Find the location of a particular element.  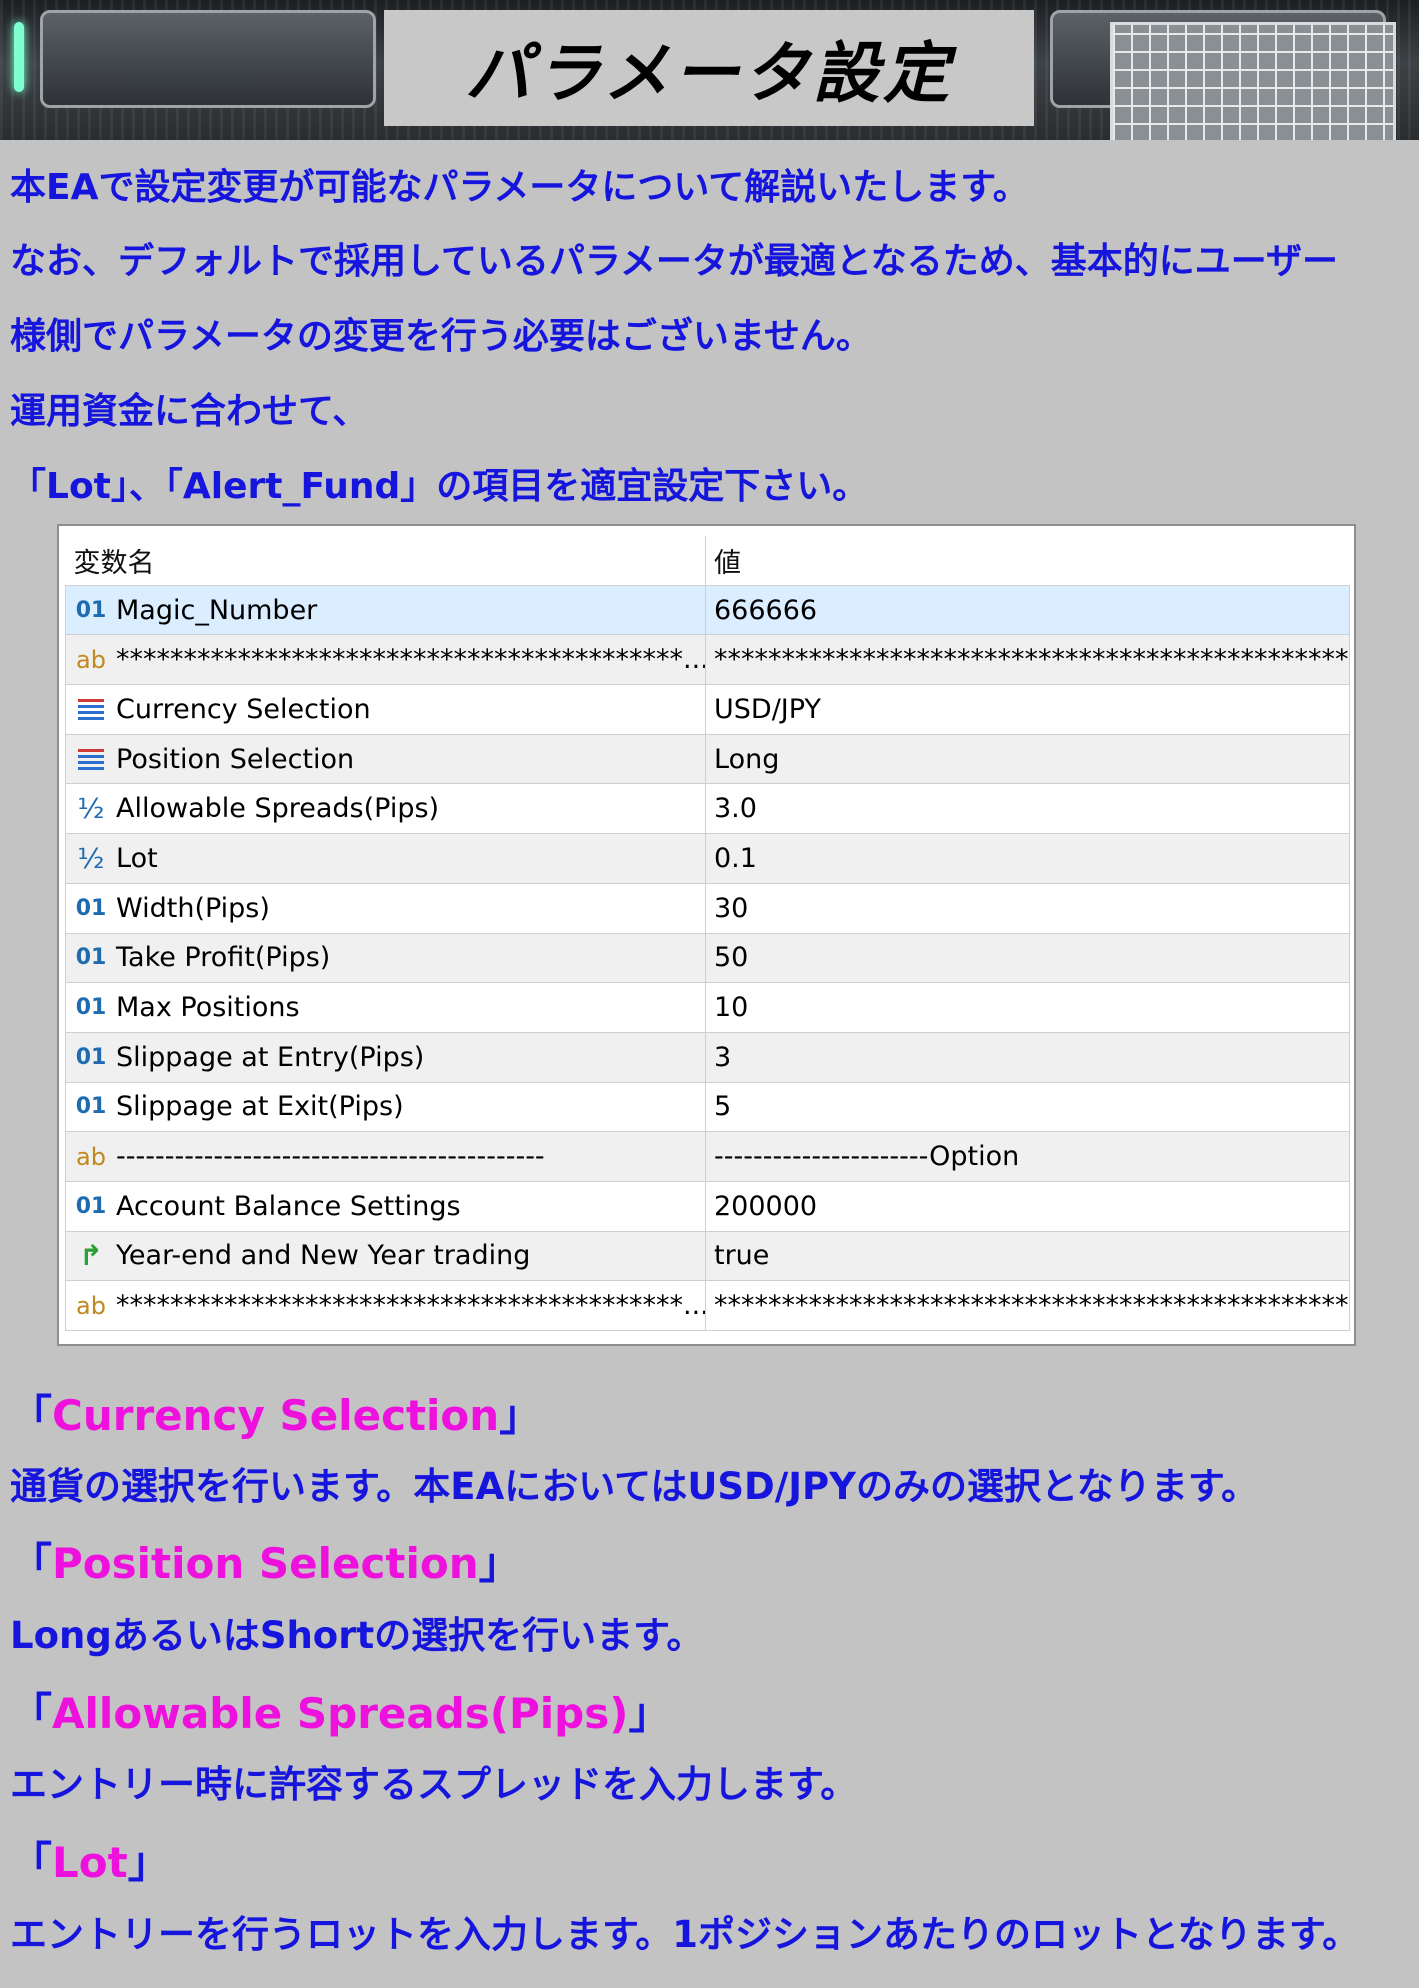

param-value-cell: USD/JPY is located at coordinates (1027, 709).